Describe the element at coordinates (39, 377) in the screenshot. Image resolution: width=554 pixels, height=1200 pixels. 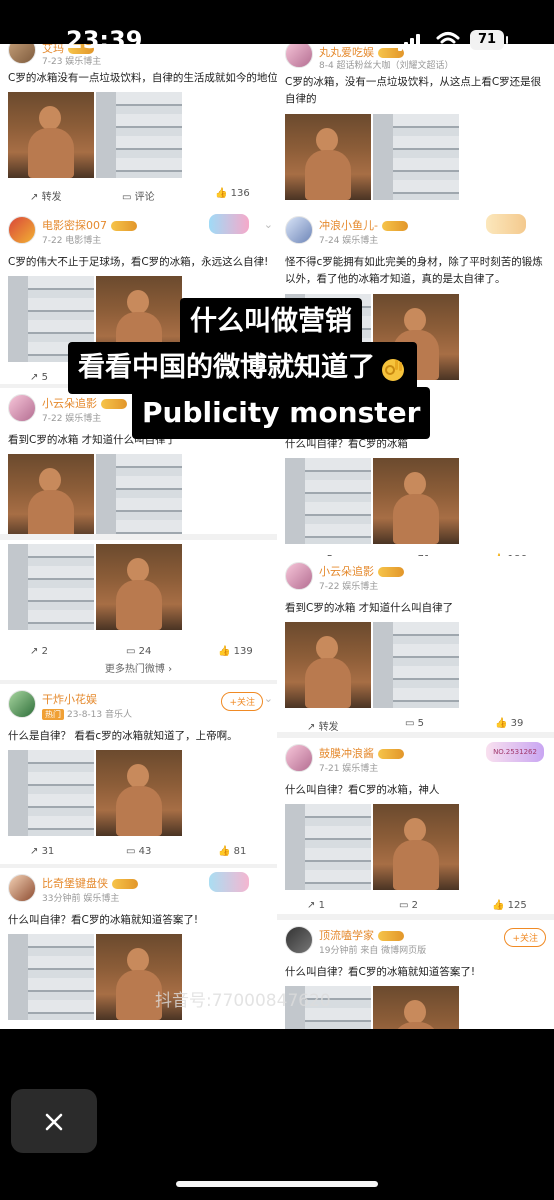
I see `repost-button: ↗ 5` at that location.